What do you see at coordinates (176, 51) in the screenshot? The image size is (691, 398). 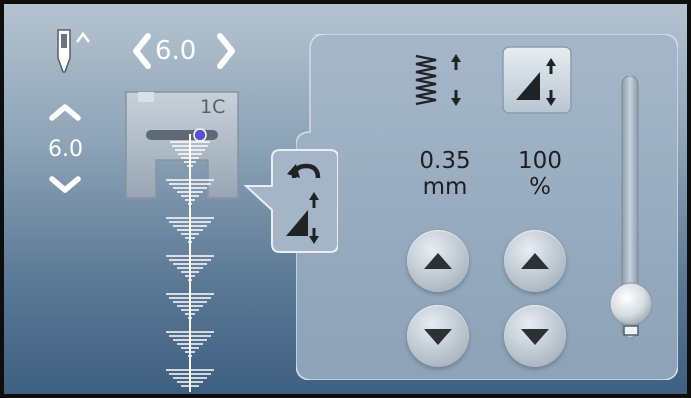 I see `stitch-width-value: 6.0` at bounding box center [176, 51].